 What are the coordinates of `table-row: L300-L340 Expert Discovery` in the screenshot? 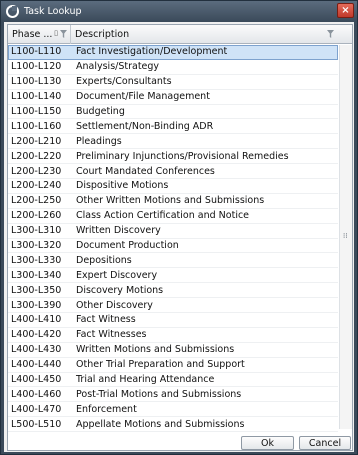 It's located at (173, 276).